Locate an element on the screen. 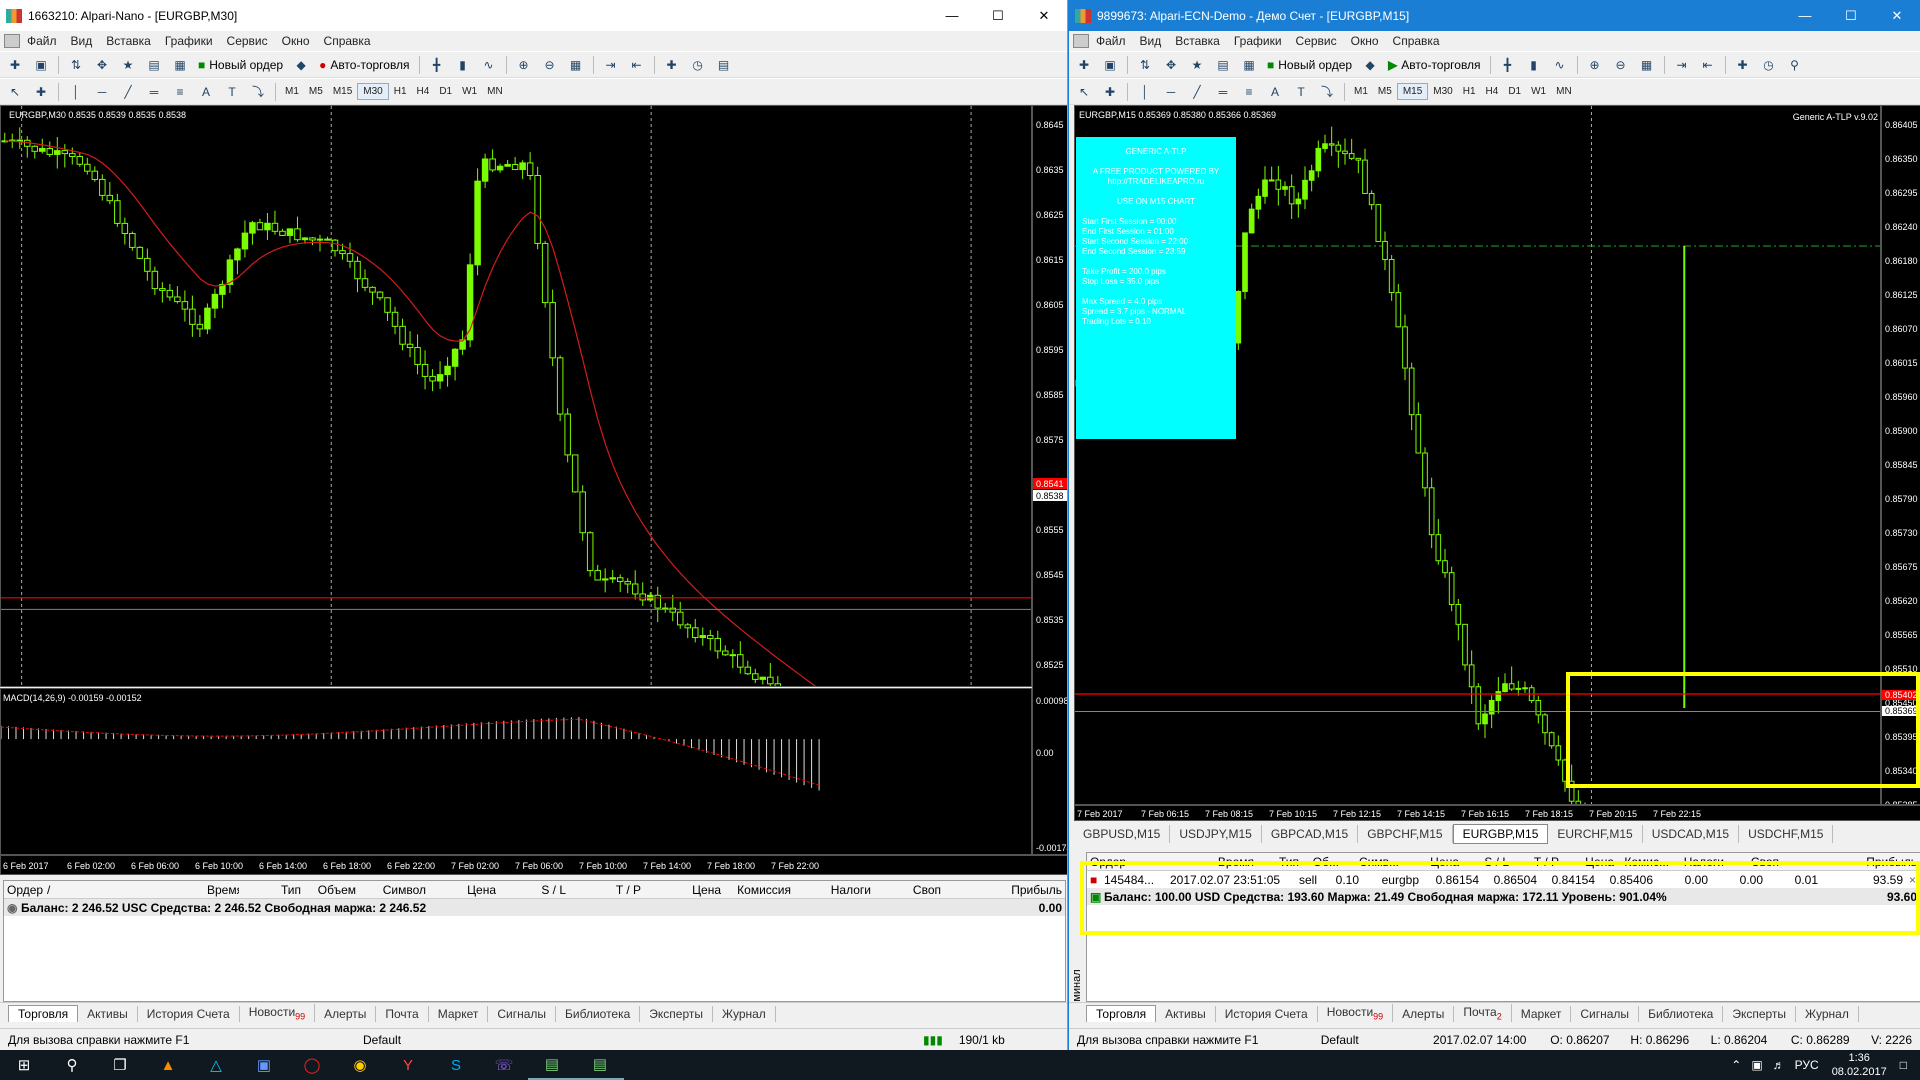  yandex-icon: Y is located at coordinates (408, 1065).